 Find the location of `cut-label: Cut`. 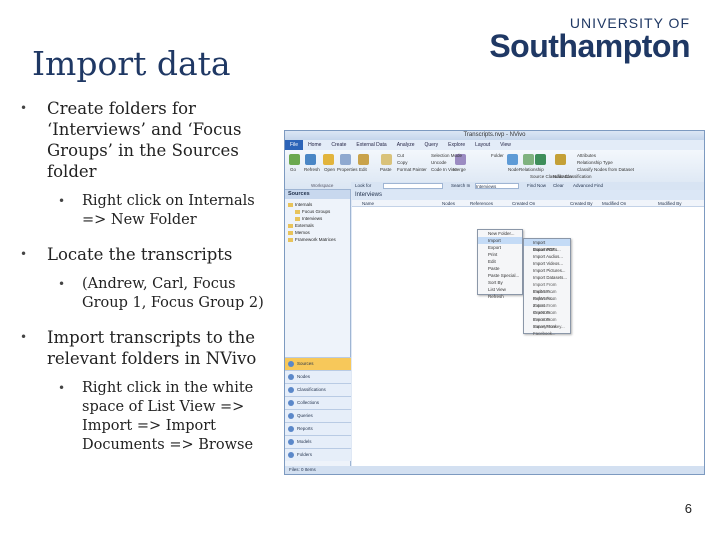

cut-label: Cut is located at coordinates (400, 155).